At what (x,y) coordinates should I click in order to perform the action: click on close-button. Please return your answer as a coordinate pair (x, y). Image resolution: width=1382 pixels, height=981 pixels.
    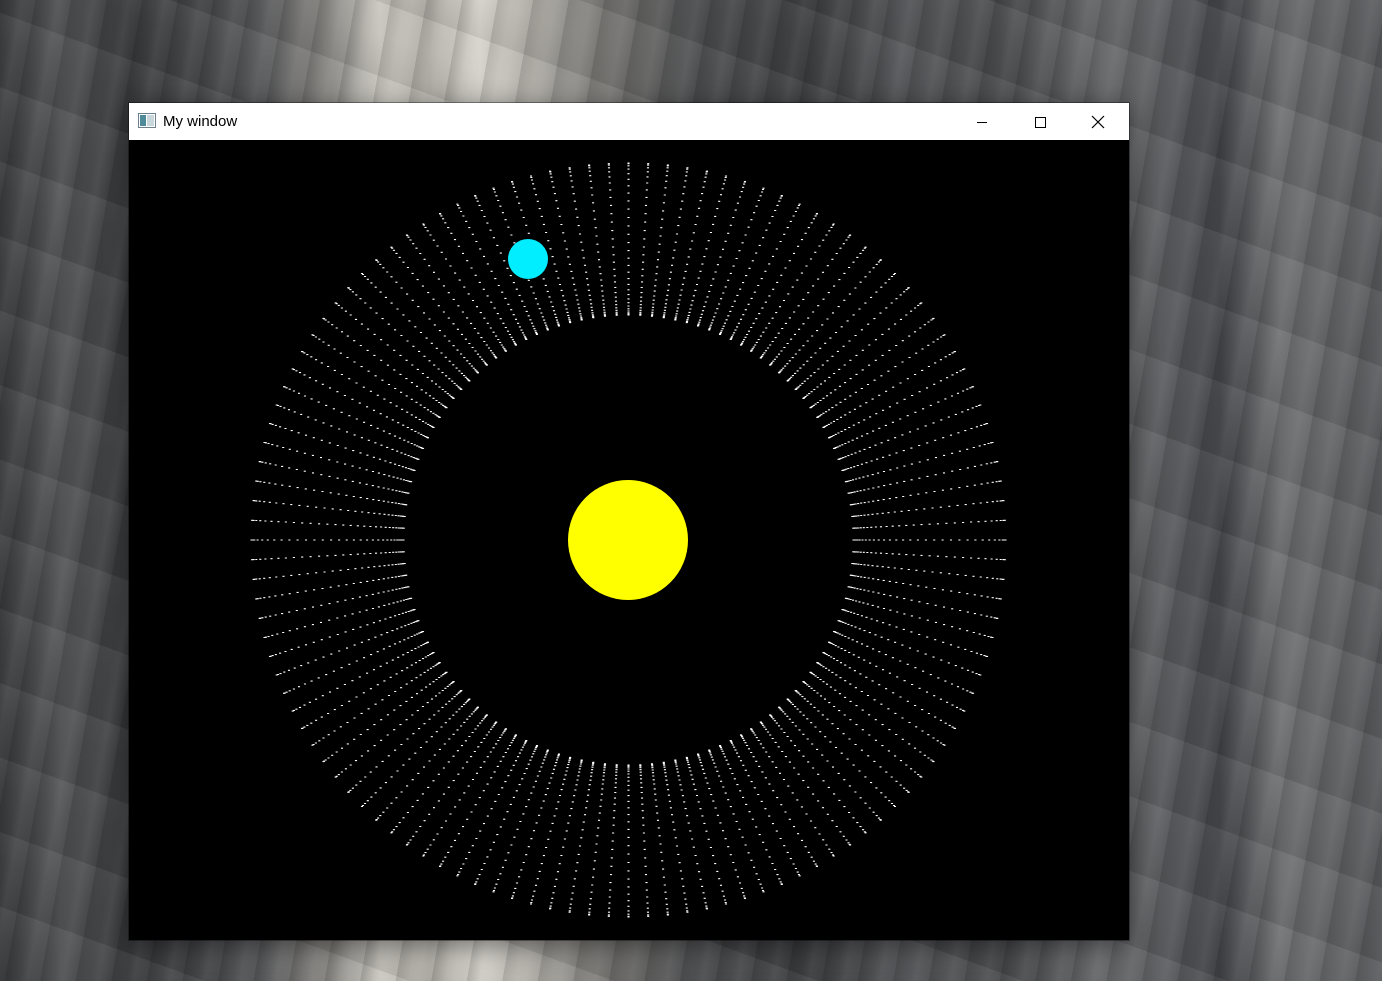
    Looking at the image, I should click on (1098, 121).